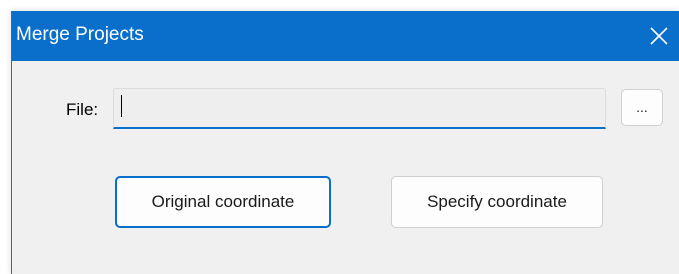 The image size is (679, 274). What do you see at coordinates (359, 108) in the screenshot?
I see `file-path-input` at bounding box center [359, 108].